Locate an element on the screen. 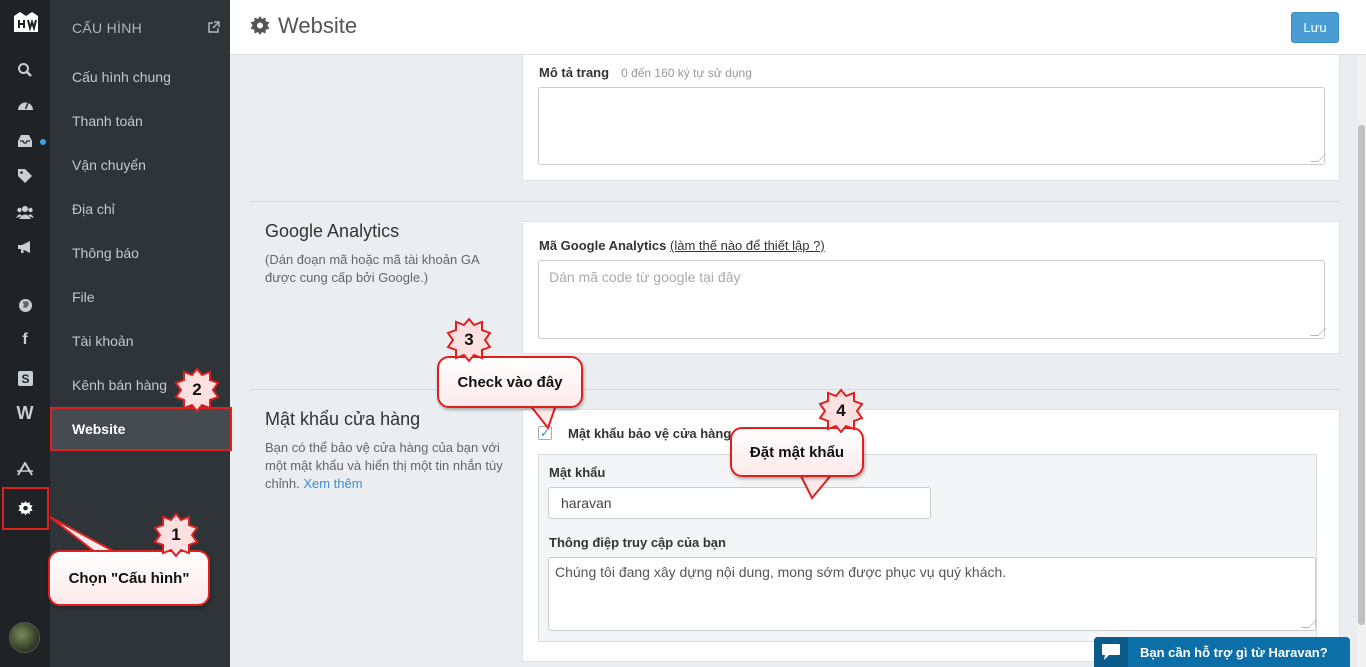 This screenshot has width=1366, height=667. sidebar-item-shipping: Vận chuyển is located at coordinates (140, 165).